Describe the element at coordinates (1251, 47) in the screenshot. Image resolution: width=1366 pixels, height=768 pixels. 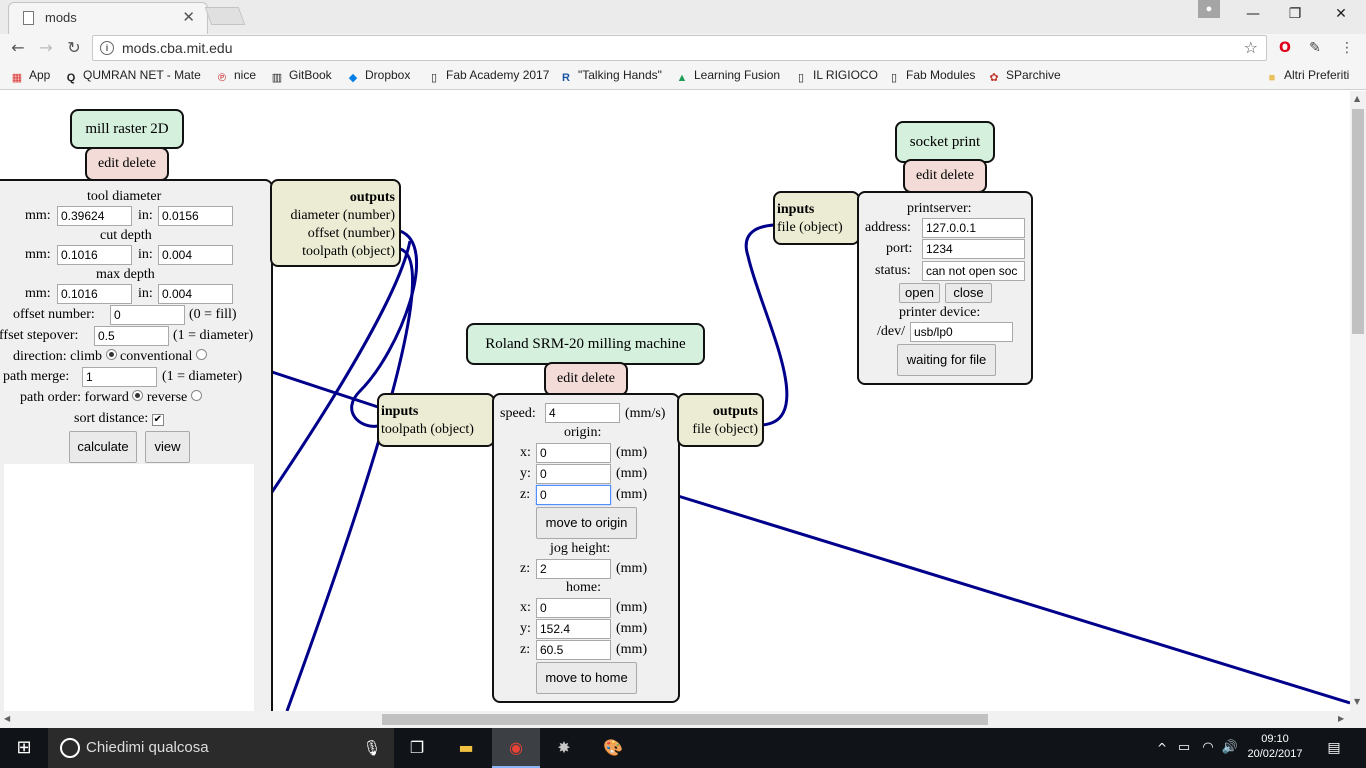
I see `bookmark-star-icon: ☆` at that location.